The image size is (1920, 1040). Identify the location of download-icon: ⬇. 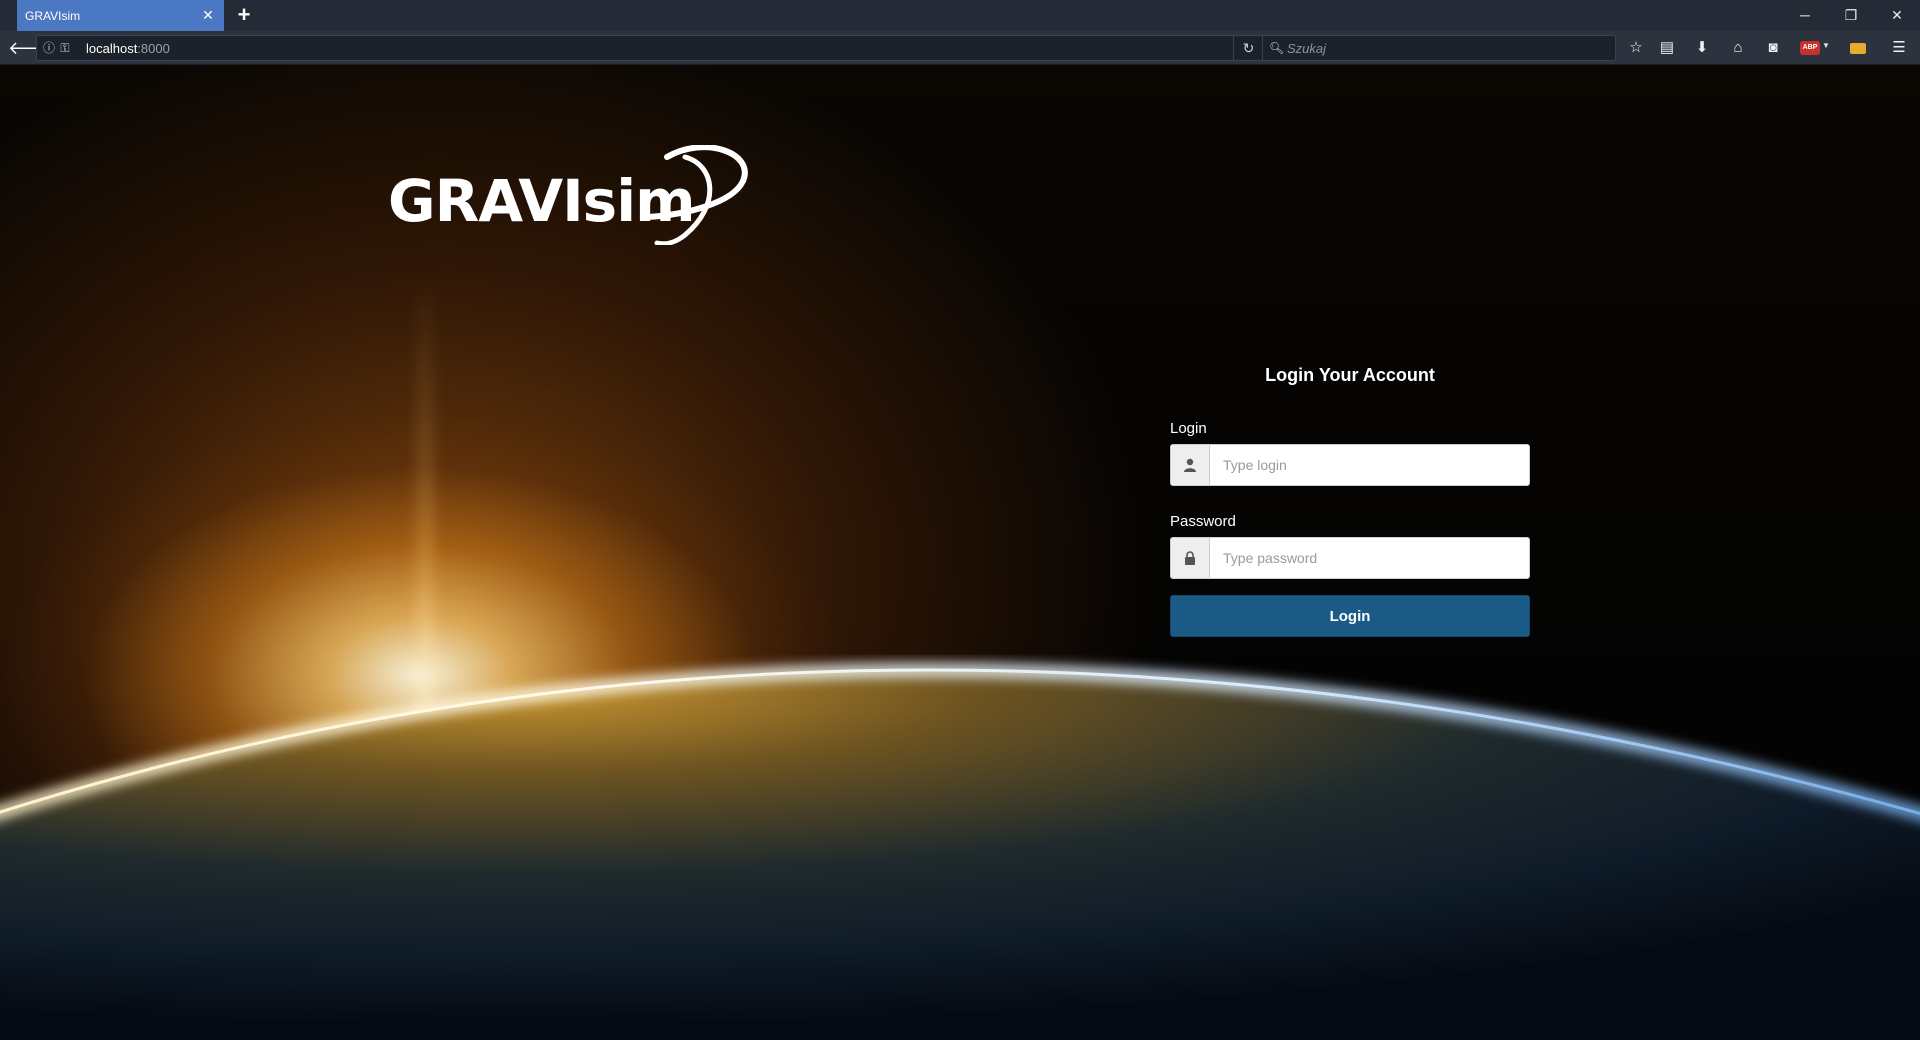
(1702, 48).